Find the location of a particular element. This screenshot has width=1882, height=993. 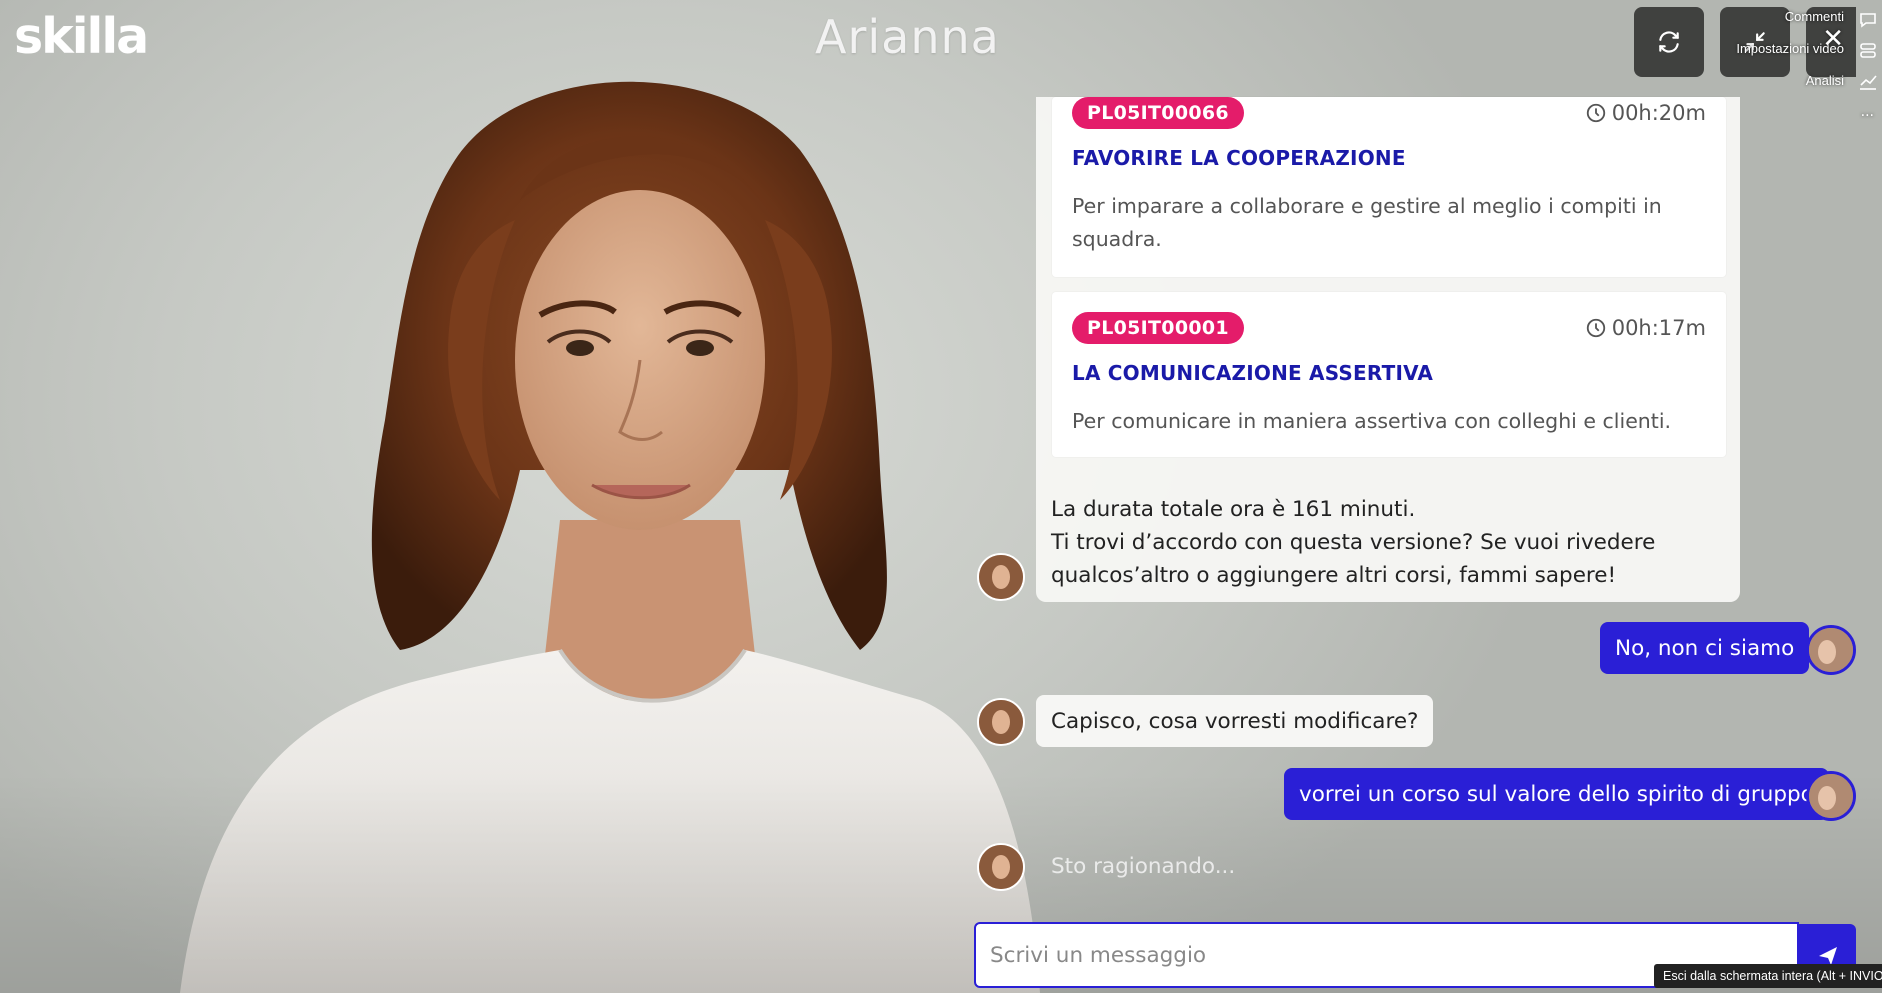

course-code-badge: PL05IT00066 is located at coordinates (1158, 113).